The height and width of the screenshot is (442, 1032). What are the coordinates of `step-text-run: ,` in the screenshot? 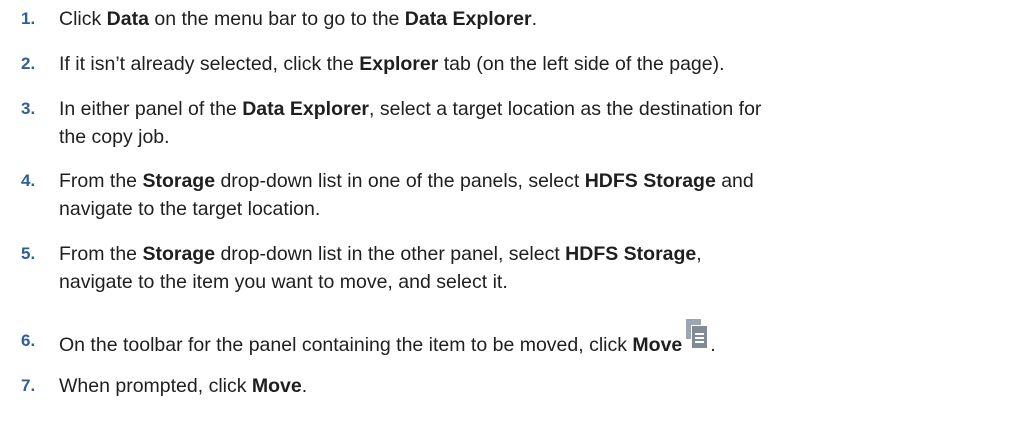 It's located at (699, 254).